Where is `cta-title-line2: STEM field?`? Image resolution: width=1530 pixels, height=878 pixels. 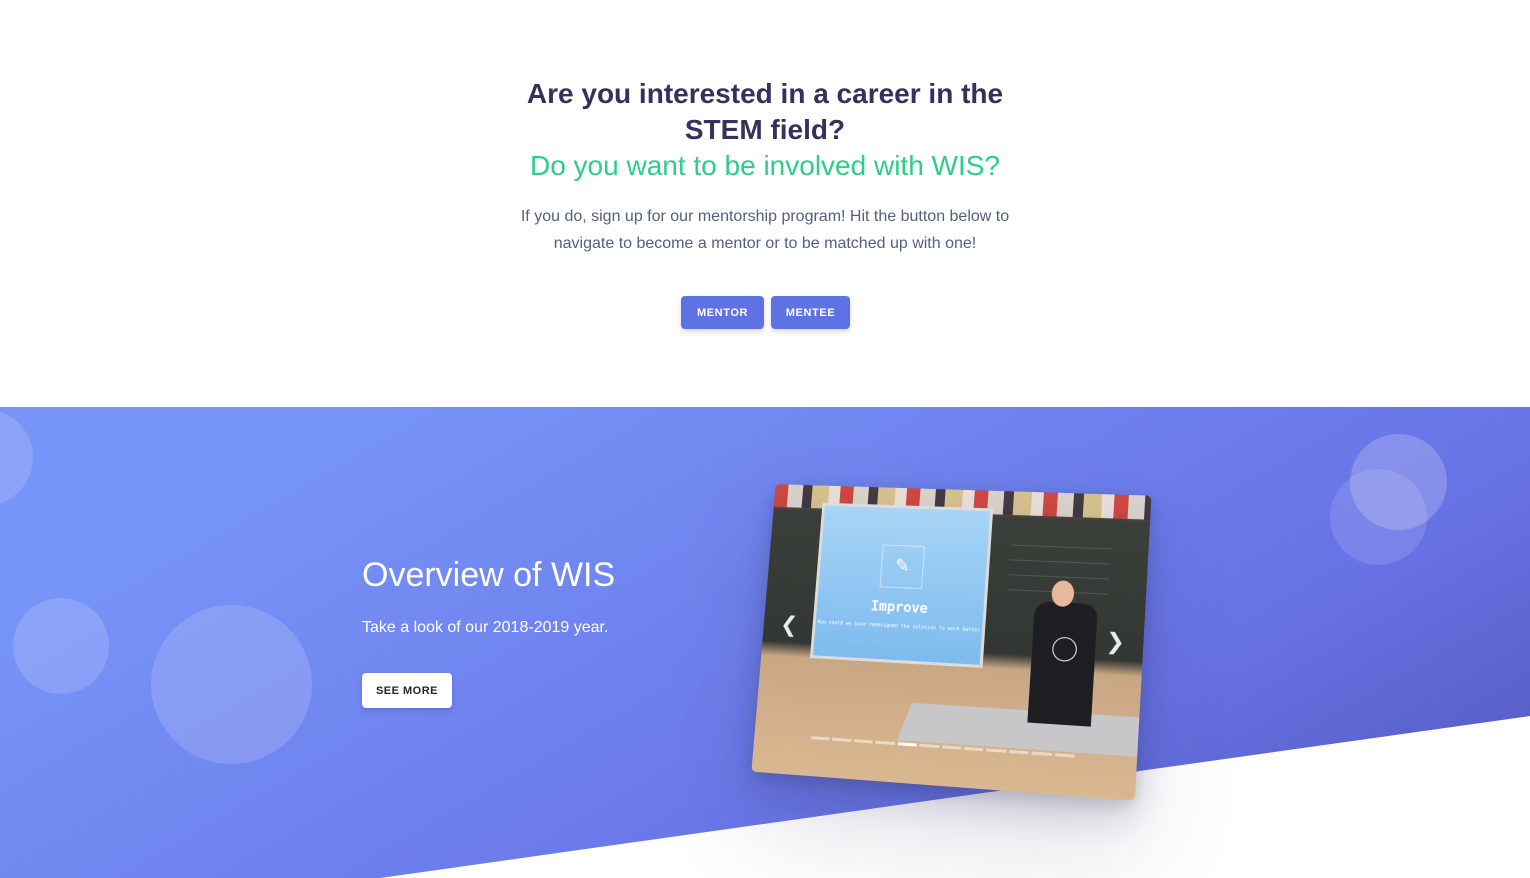 cta-title-line2: STEM field? is located at coordinates (765, 129).